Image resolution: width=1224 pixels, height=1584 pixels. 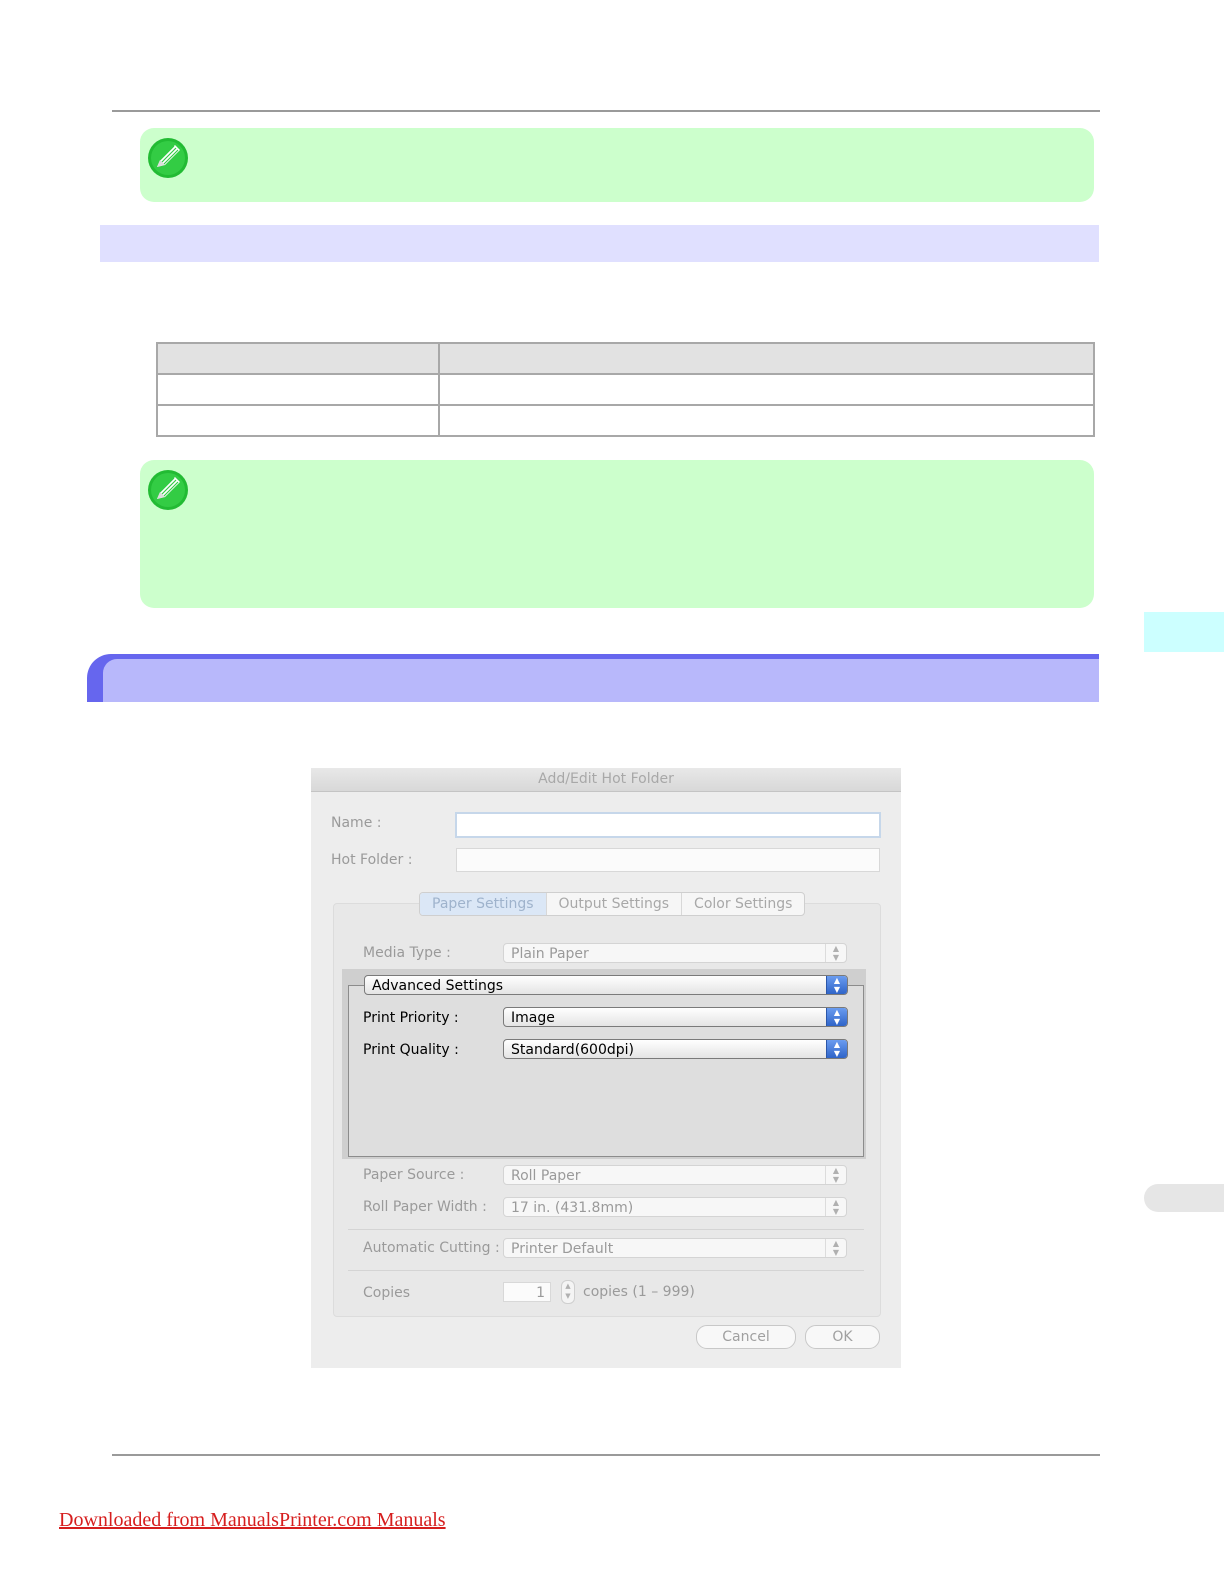 I want to click on print-quality-value: Standard(600dpi), so click(x=572, y=1050).